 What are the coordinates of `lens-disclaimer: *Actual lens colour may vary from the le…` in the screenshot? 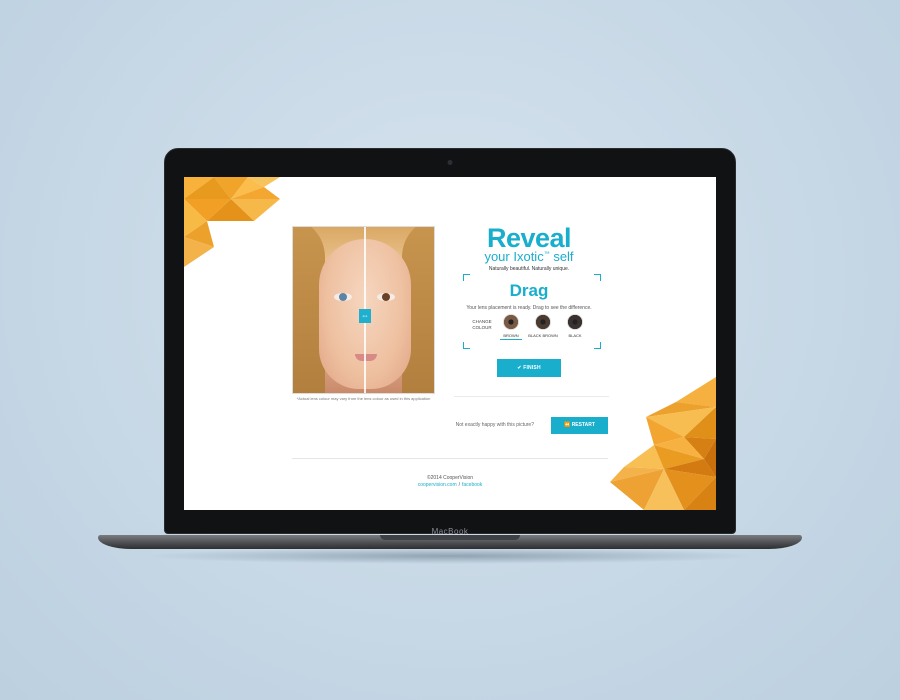 It's located at (363, 398).